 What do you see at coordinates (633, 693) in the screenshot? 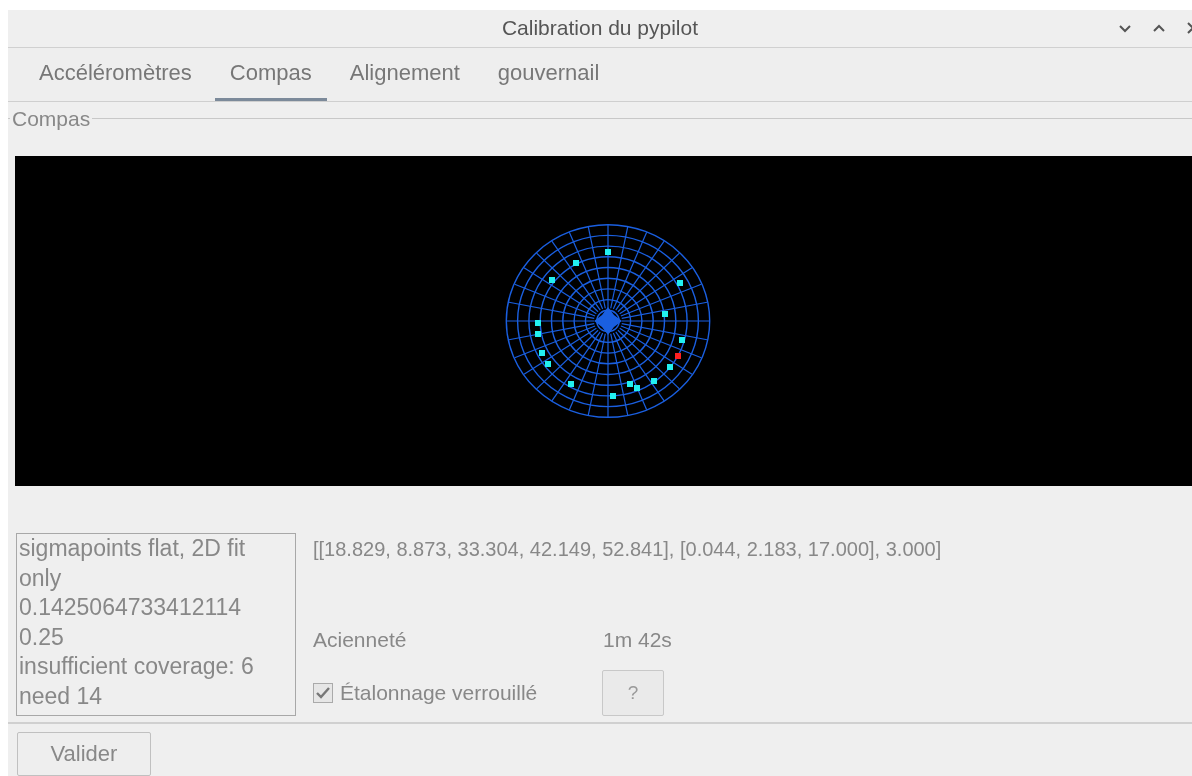
I see `help-button: ?` at bounding box center [633, 693].